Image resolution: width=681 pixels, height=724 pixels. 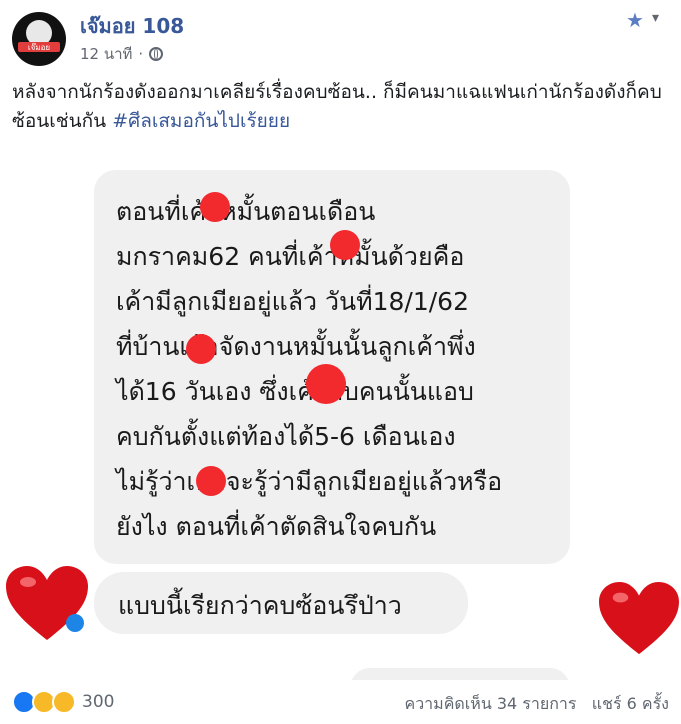 What do you see at coordinates (98, 702) in the screenshot?
I see `reaction-count: 300` at bounding box center [98, 702].